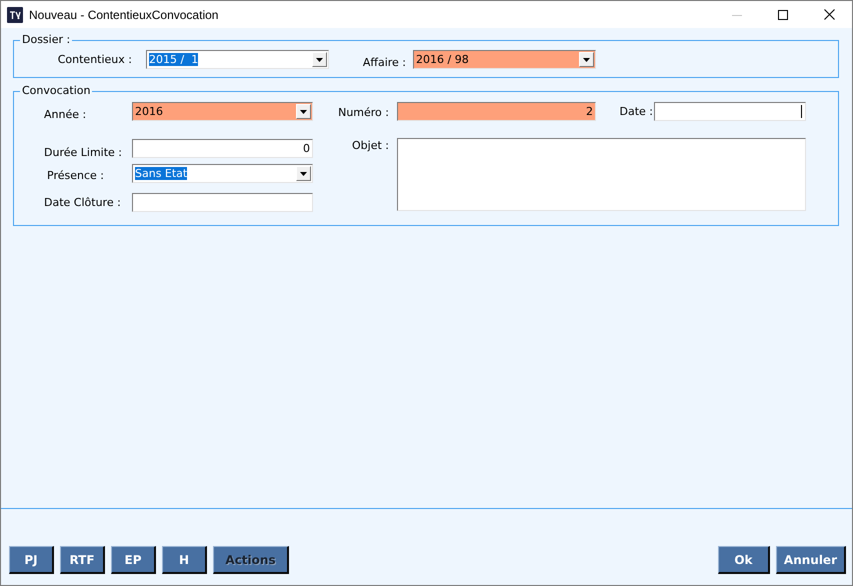 The height and width of the screenshot is (586, 853). Describe the element at coordinates (811, 560) in the screenshot. I see `button: Annuler` at that location.